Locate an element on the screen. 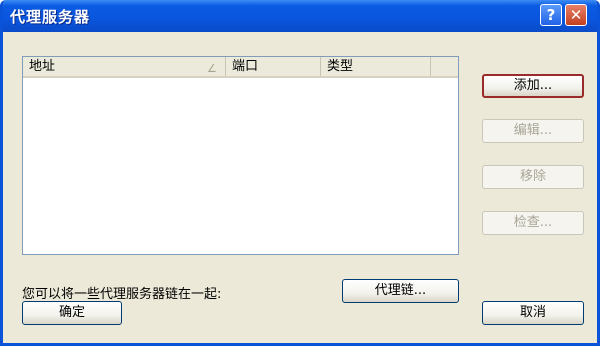 The width and height of the screenshot is (600, 346). list-header: 地址 ∠ 端口 类型 is located at coordinates (240, 67).